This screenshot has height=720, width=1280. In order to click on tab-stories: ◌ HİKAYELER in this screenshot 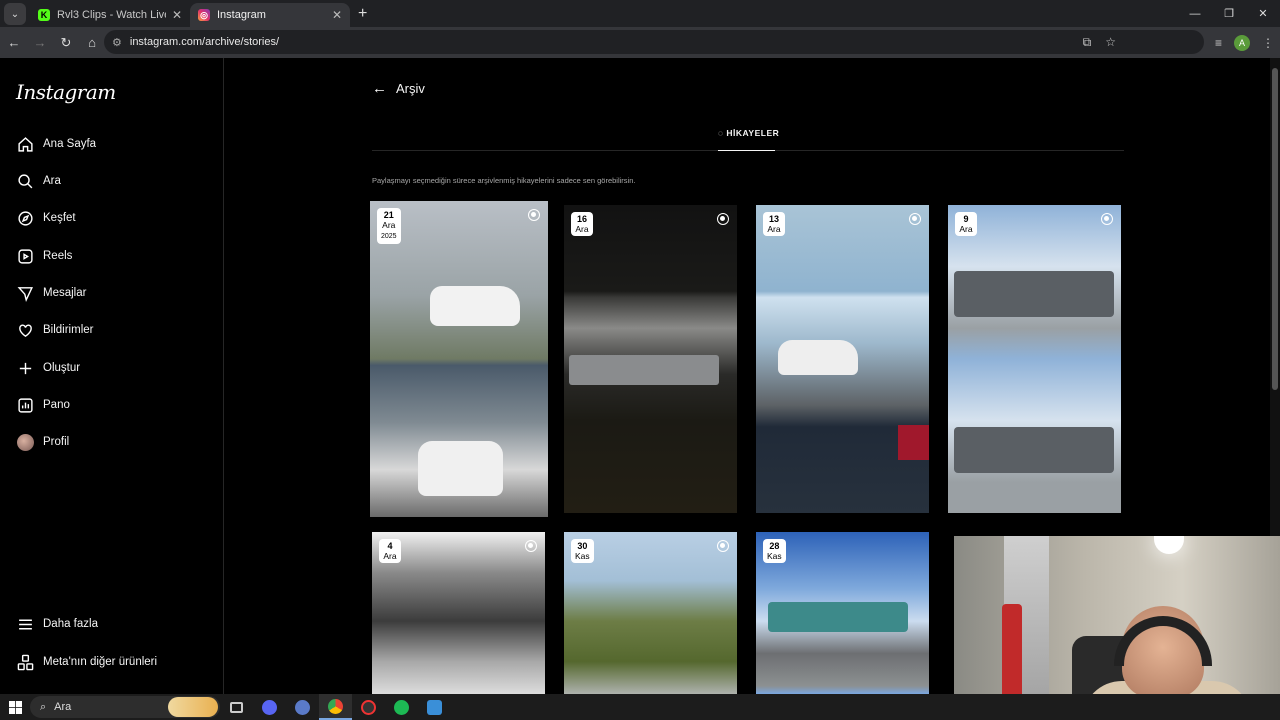, I will do `click(748, 133)`.